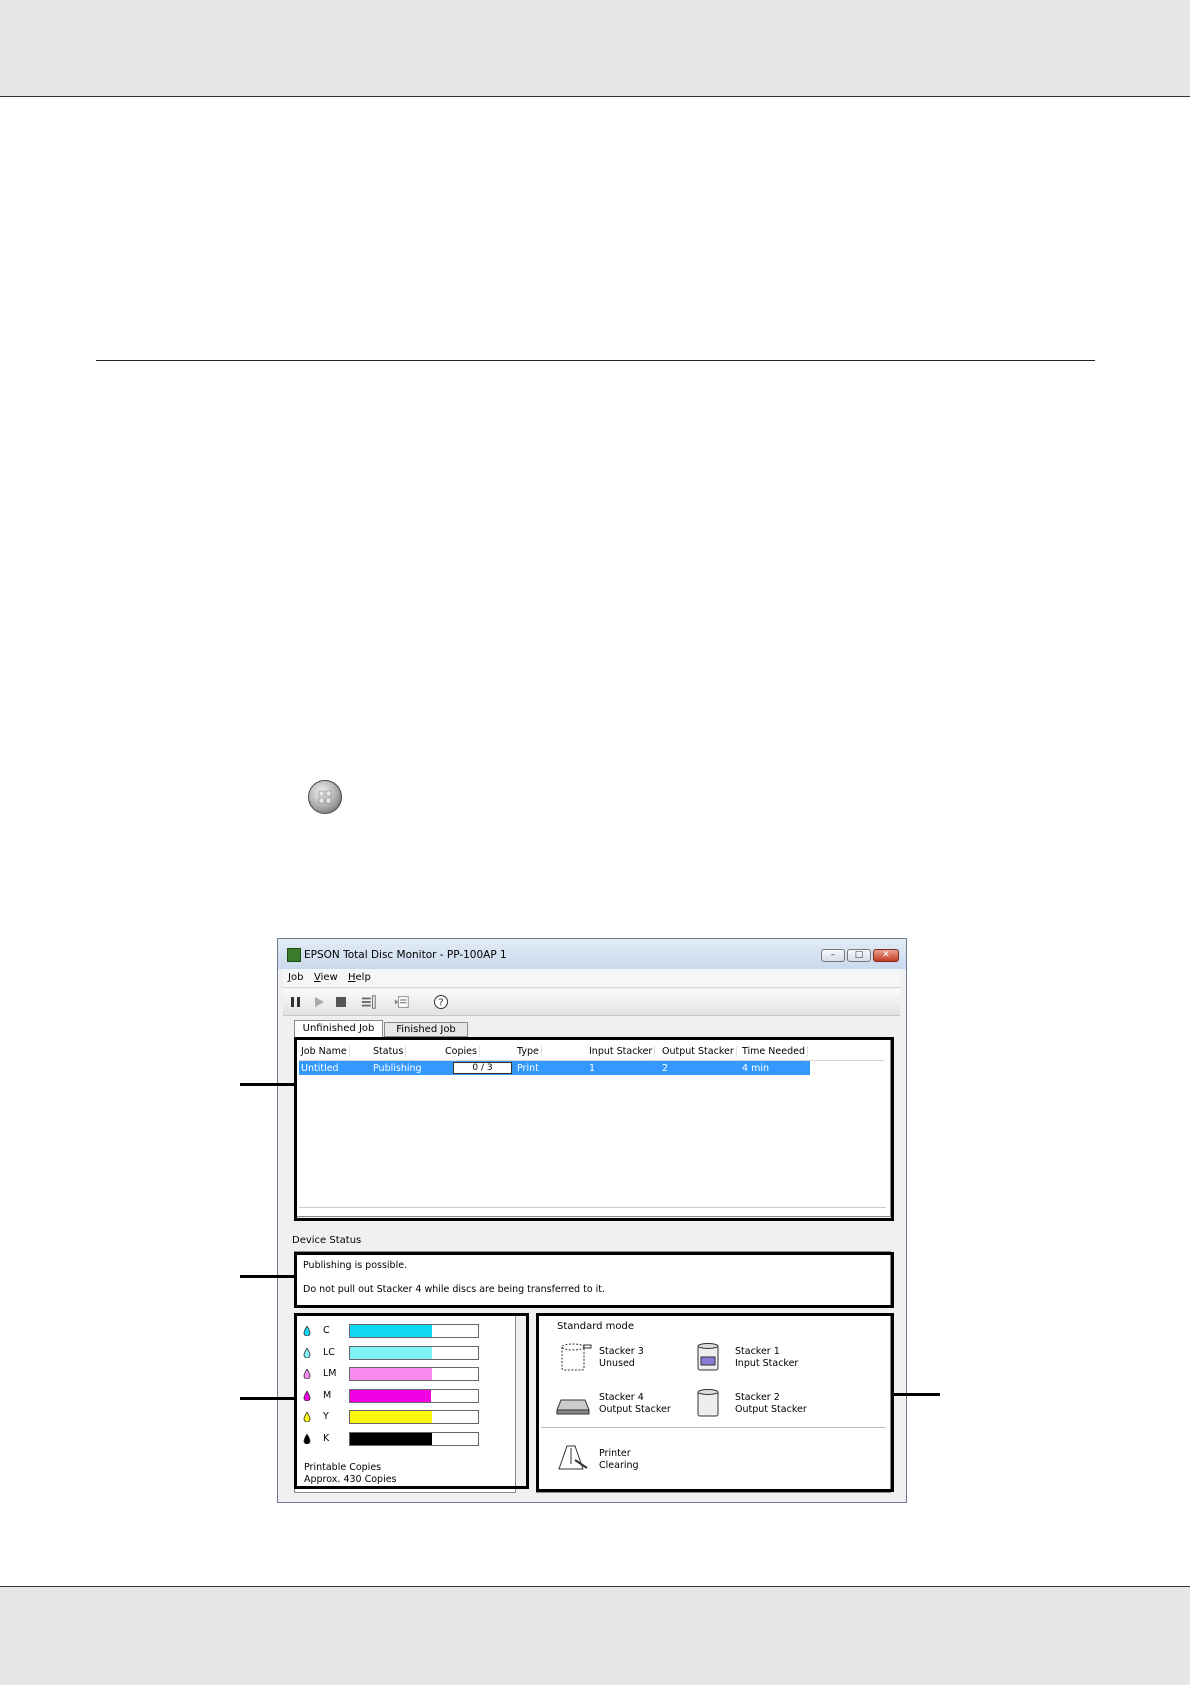  I want to click on help-icon: ?, so click(441, 1002).